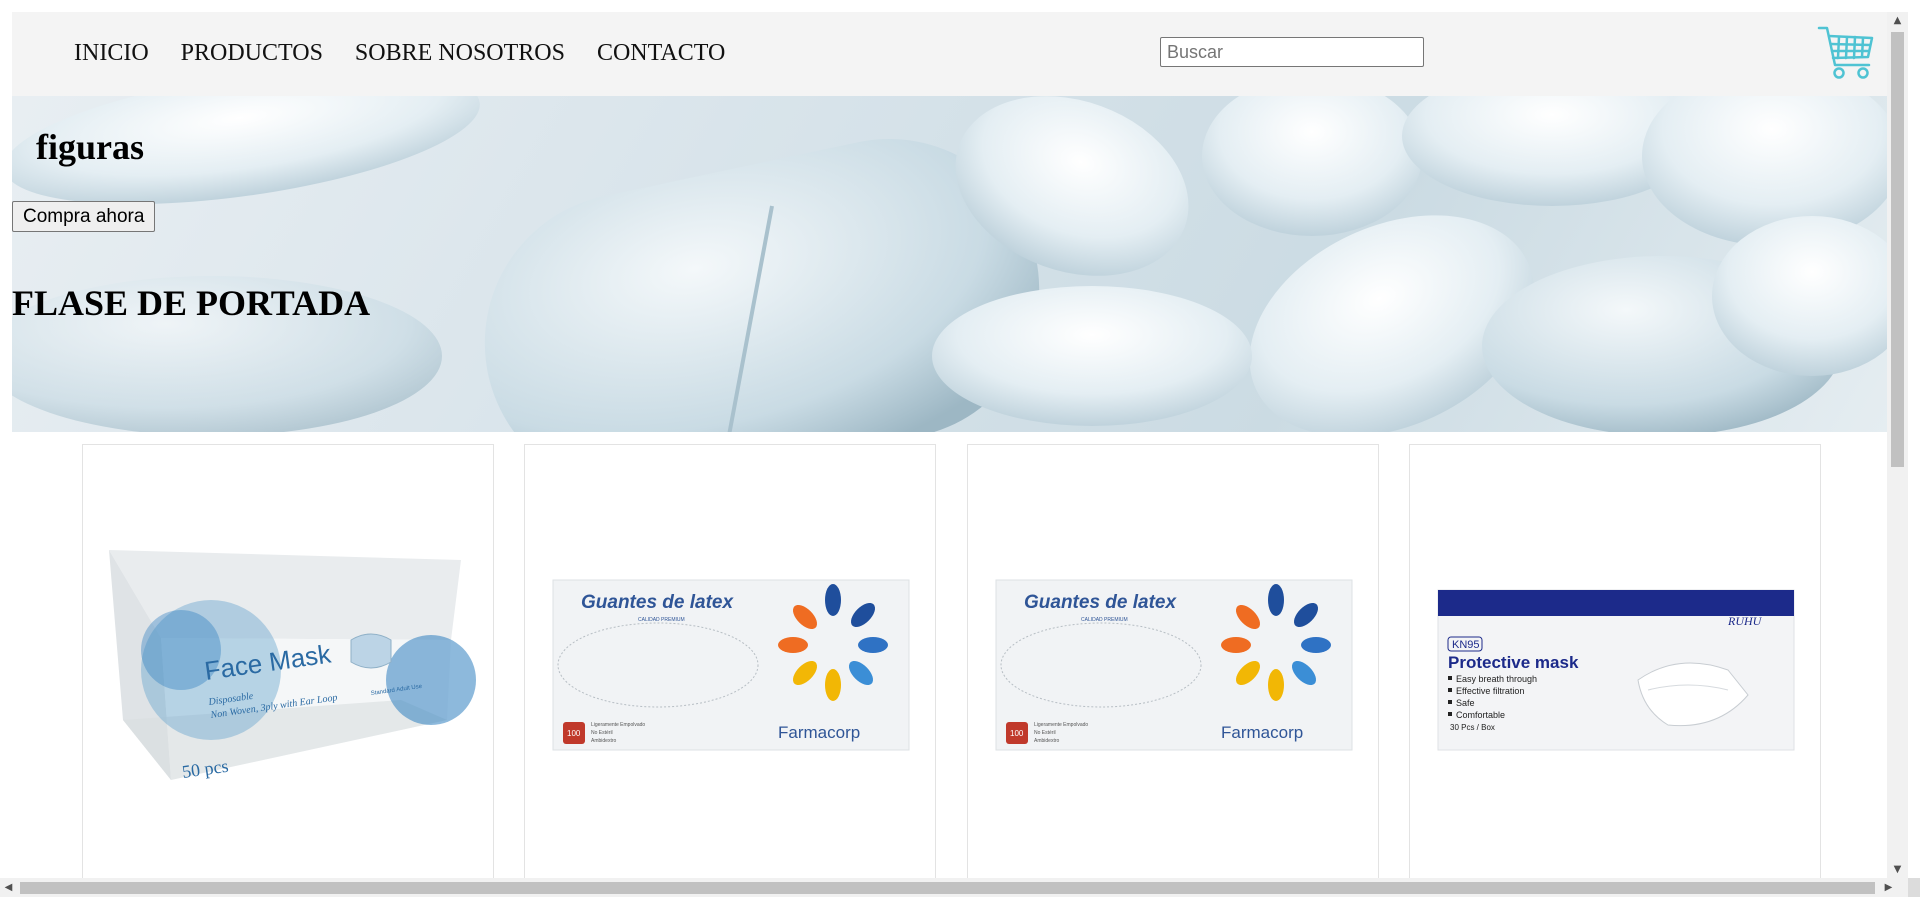 This screenshot has height=897, width=1920. I want to click on scroll-left-arrow-icon: ◀, so click(8, 887).